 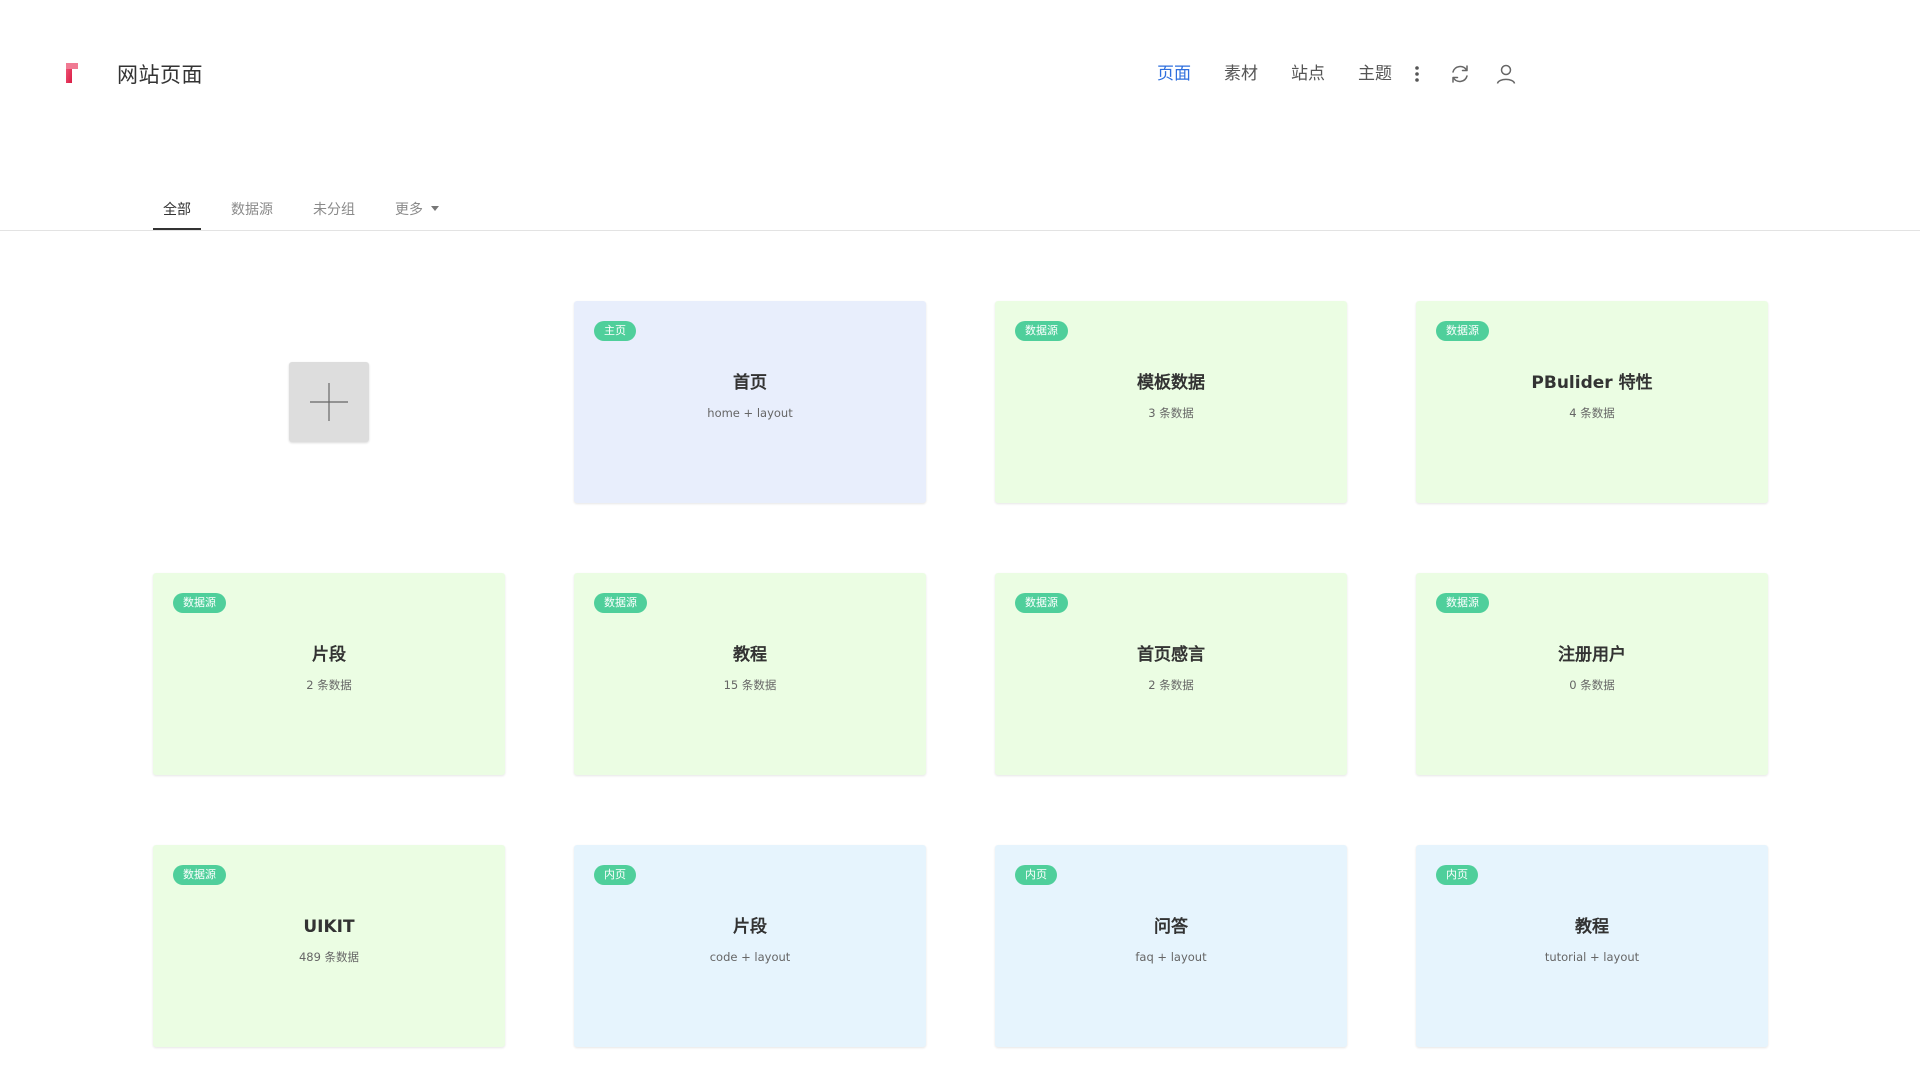 What do you see at coordinates (615, 331) in the screenshot?
I see `card-badge: 主页` at bounding box center [615, 331].